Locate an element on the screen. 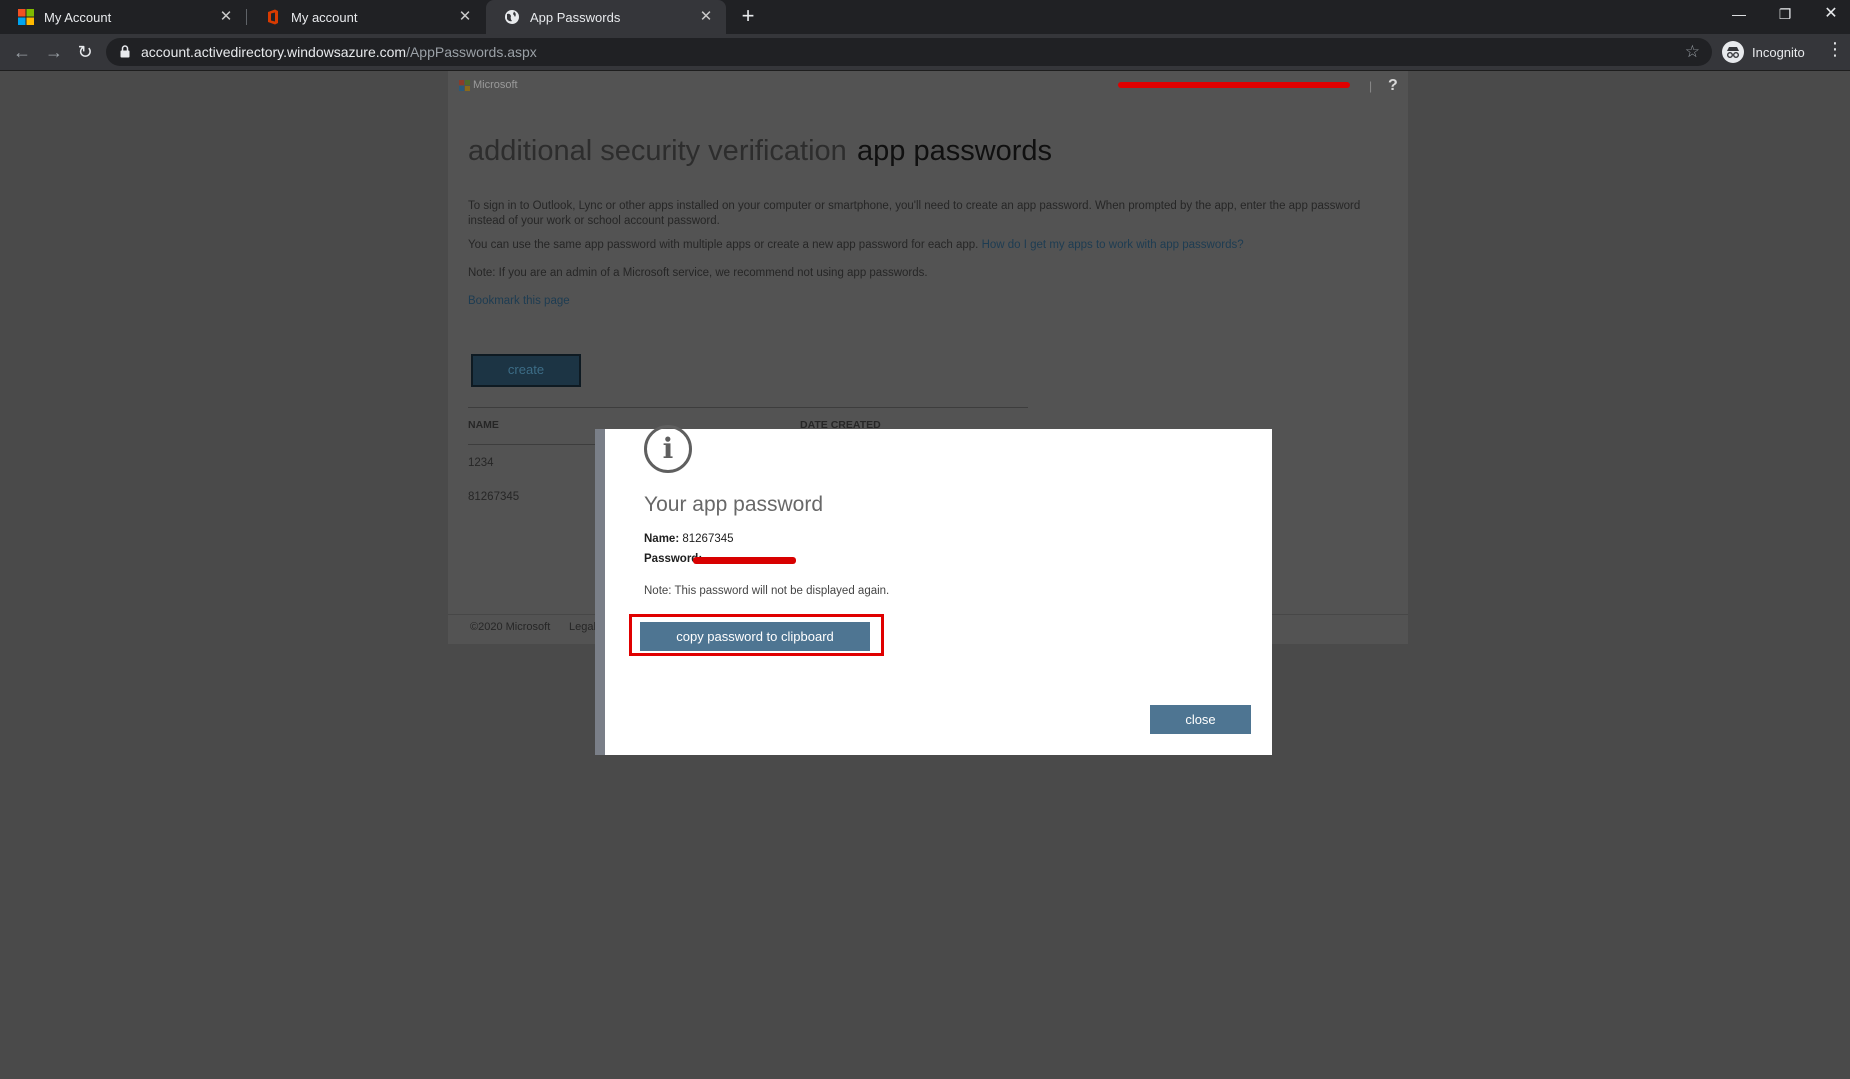 The image size is (1850, 1079). office-logo-icon is located at coordinates (273, 17).